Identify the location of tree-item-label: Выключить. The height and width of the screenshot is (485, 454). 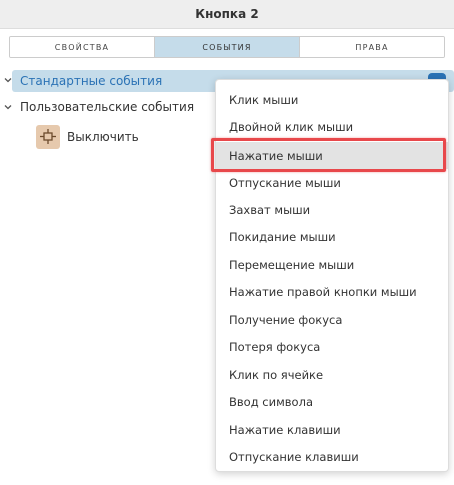
(103, 137).